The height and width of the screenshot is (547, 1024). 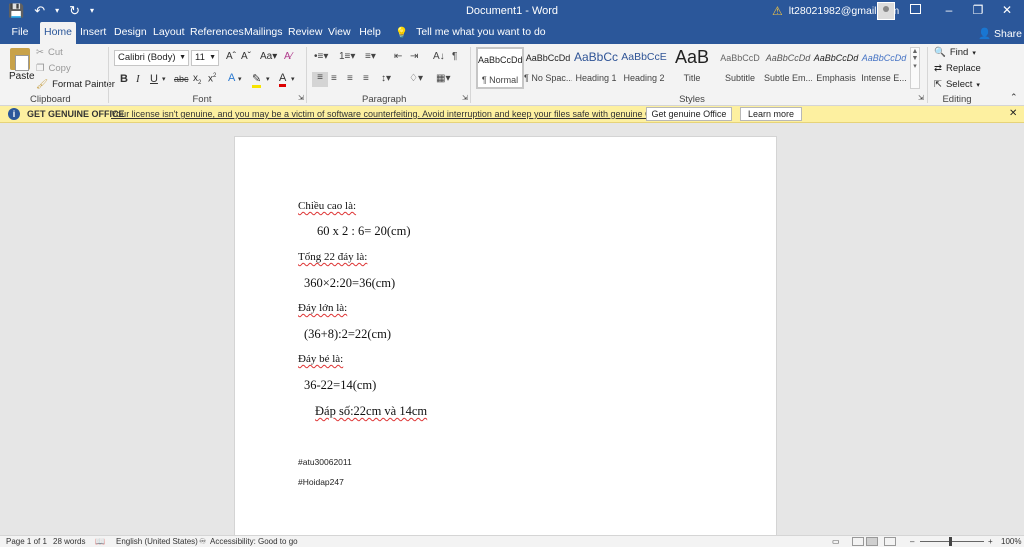 I want to click on paragraph-group-label: Paragraph, so click(x=384, y=99).